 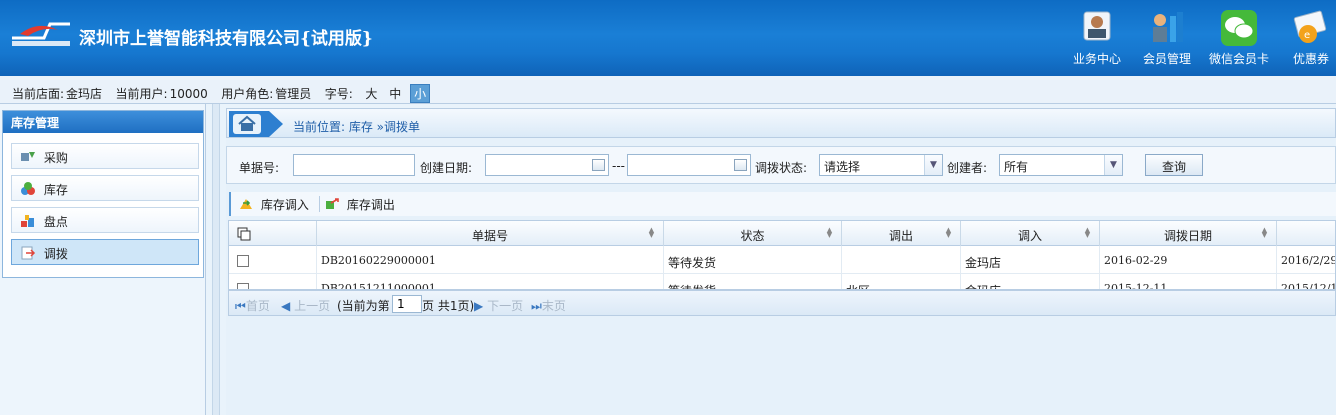 What do you see at coordinates (407, 304) in the screenshot?
I see `page-number-input` at bounding box center [407, 304].